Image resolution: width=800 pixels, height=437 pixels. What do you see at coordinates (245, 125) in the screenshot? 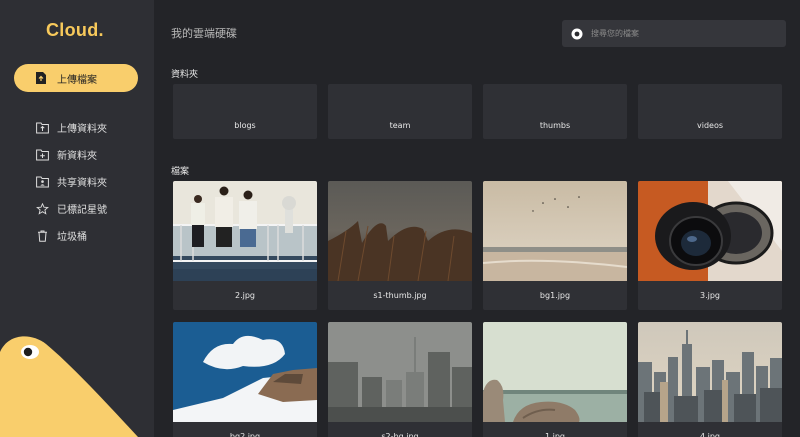
I see `folder-name: blogs` at bounding box center [245, 125].